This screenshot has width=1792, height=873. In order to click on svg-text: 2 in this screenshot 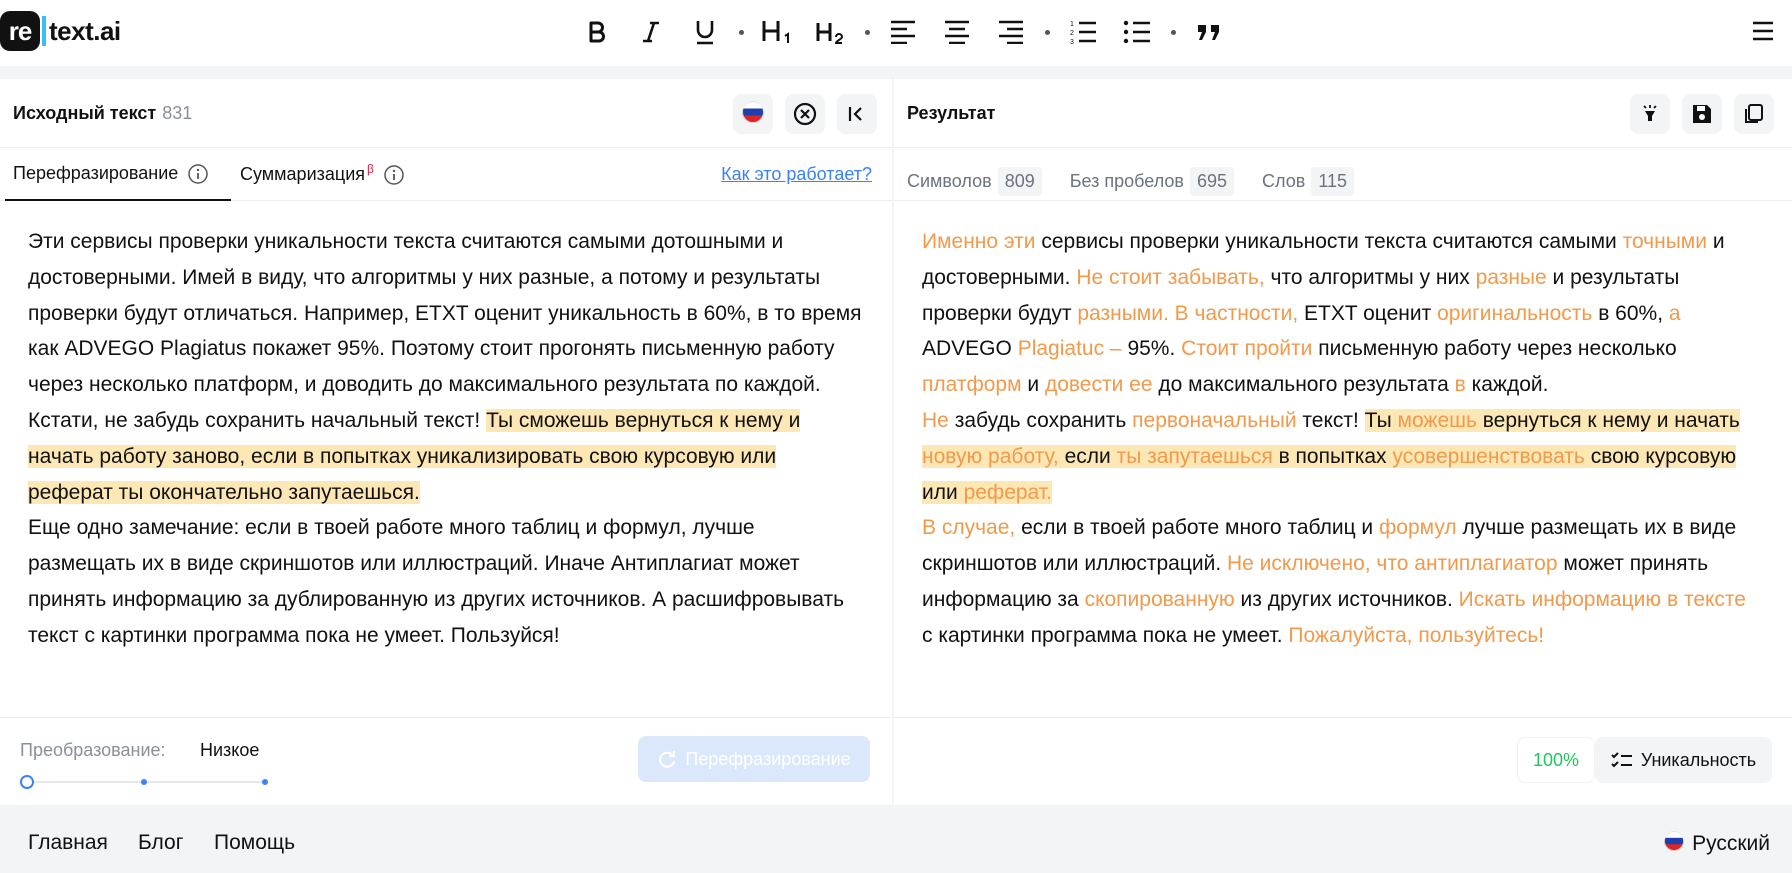, I will do `click(1072, 33)`.